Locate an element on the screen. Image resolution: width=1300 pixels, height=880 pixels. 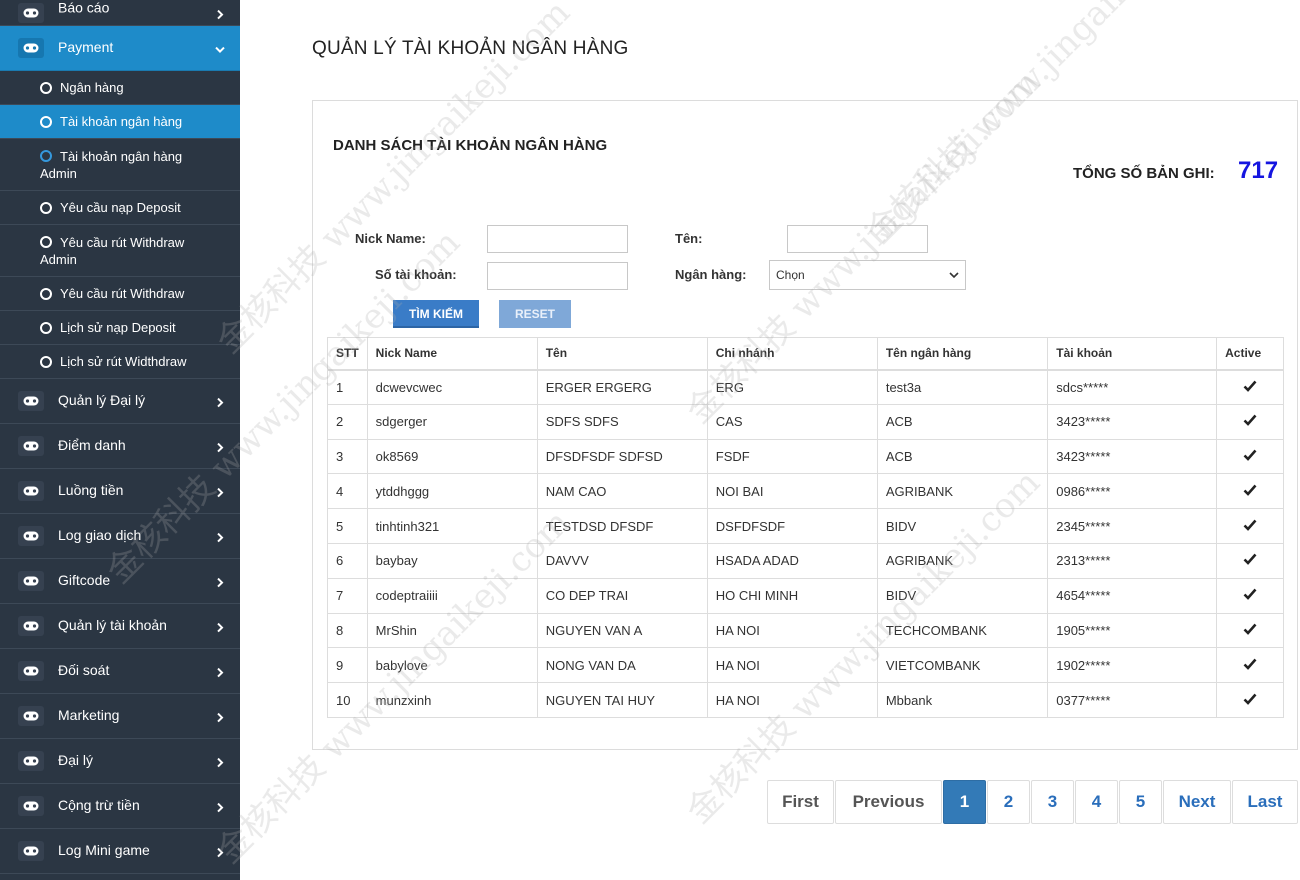
cell-tai-khoan: 0377***** is located at coordinates (1132, 700).